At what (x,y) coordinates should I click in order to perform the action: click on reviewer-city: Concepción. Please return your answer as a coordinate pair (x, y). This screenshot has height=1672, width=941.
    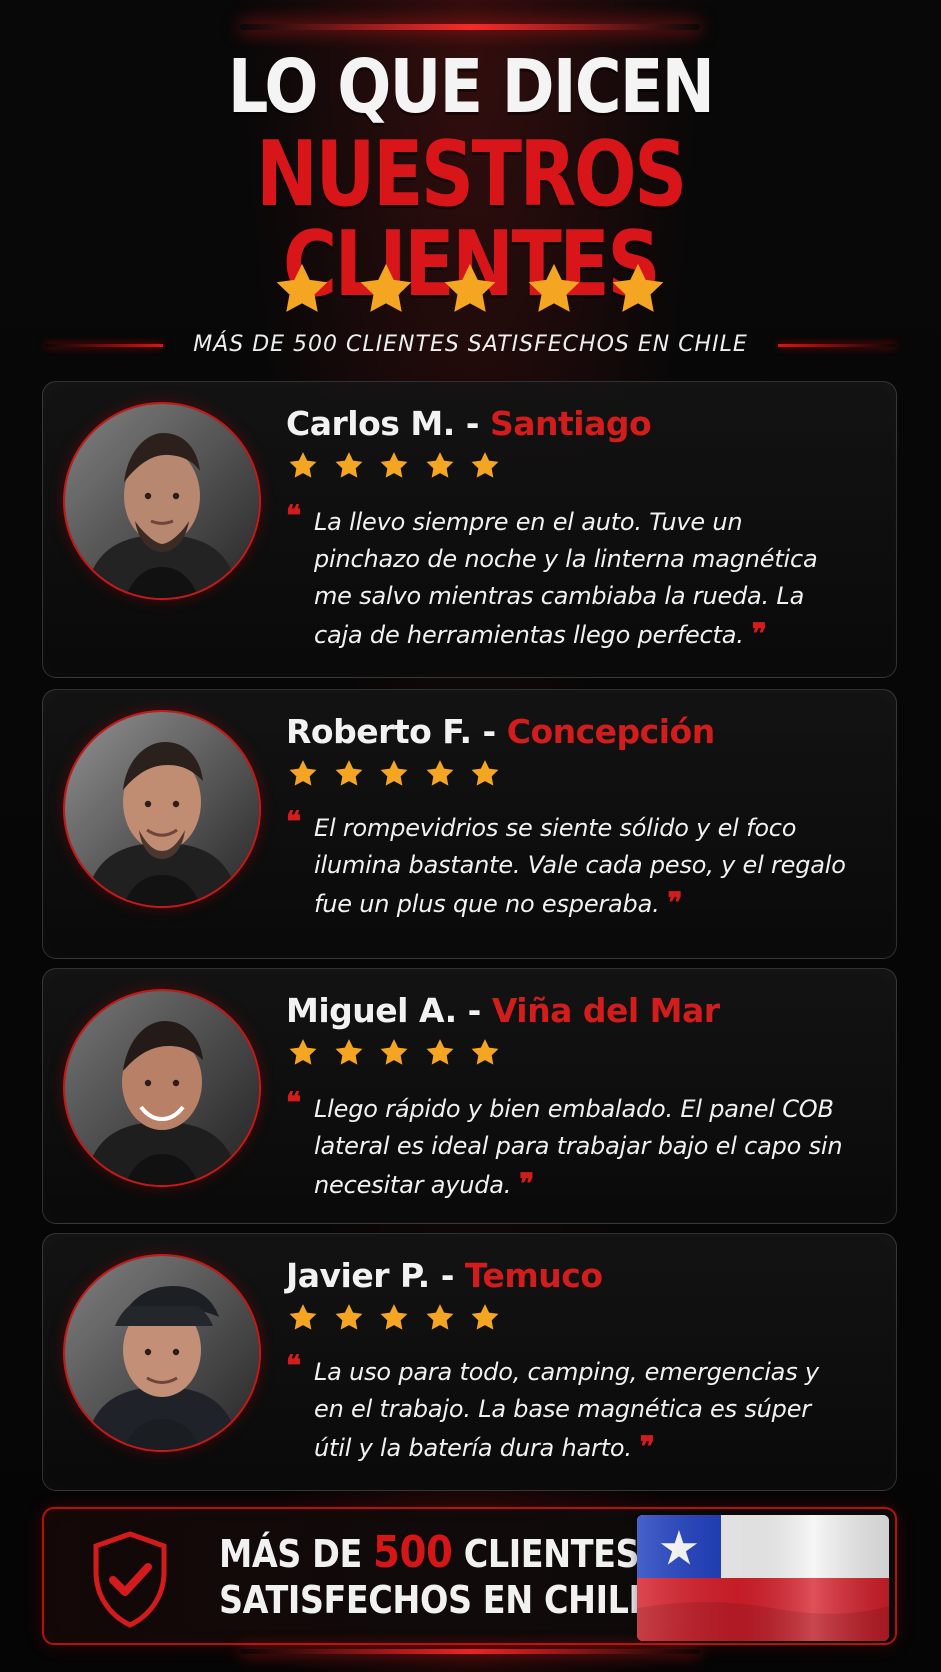
    Looking at the image, I should click on (611, 731).